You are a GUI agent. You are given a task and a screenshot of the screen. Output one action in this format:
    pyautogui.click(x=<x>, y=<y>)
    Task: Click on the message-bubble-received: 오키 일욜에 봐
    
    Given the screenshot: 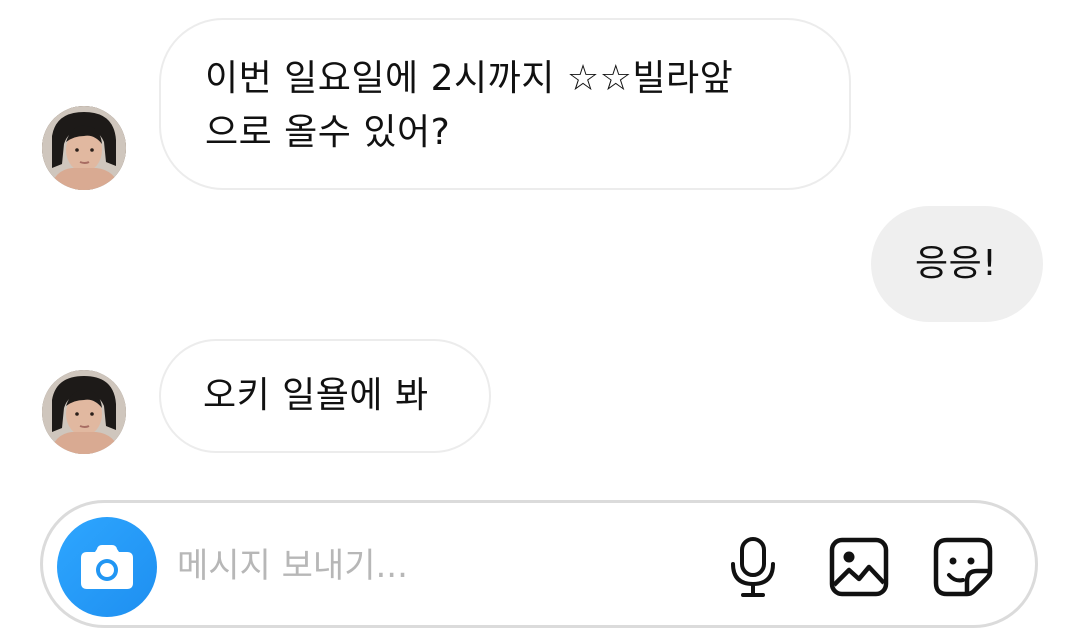 What is the action you would take?
    pyautogui.click(x=325, y=396)
    